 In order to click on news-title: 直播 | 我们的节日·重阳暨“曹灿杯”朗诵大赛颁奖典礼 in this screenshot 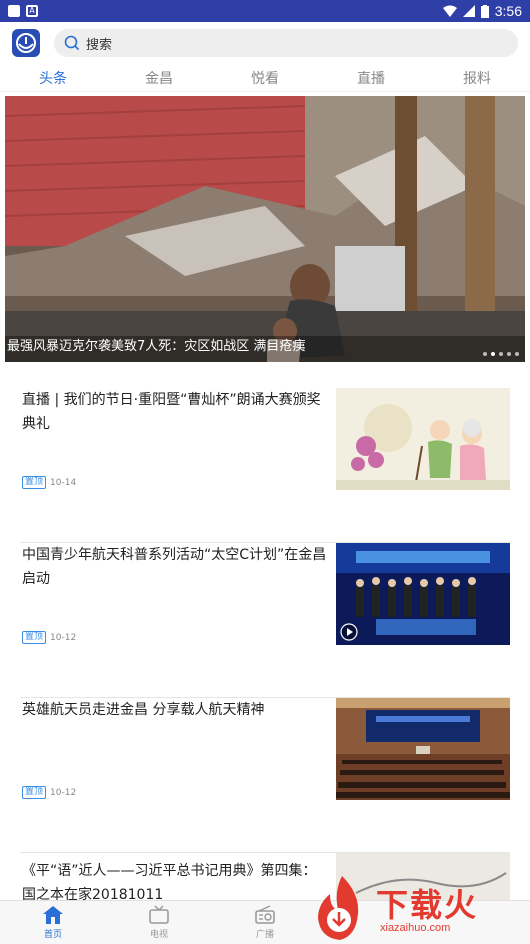, I will do `click(171, 412)`.